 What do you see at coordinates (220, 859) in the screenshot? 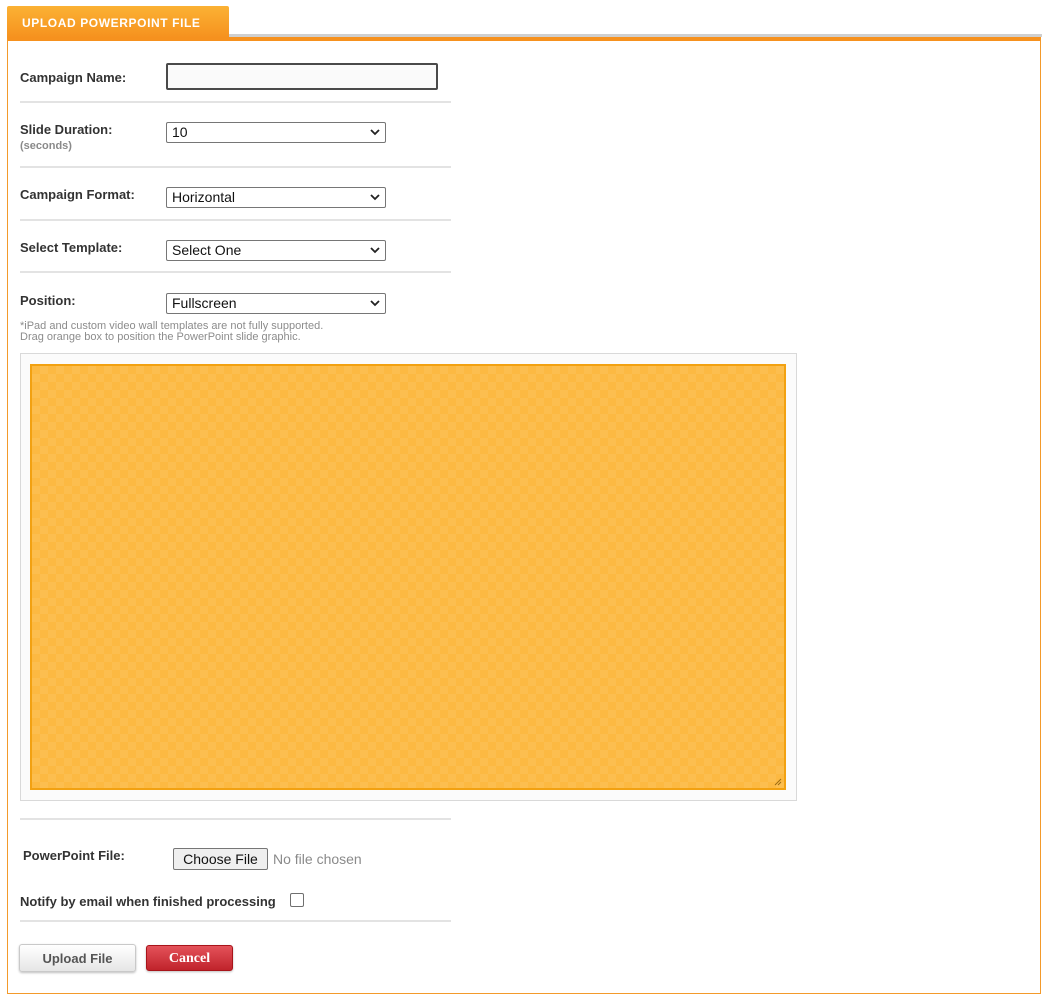
I see `choose-file-button: Choose File` at bounding box center [220, 859].